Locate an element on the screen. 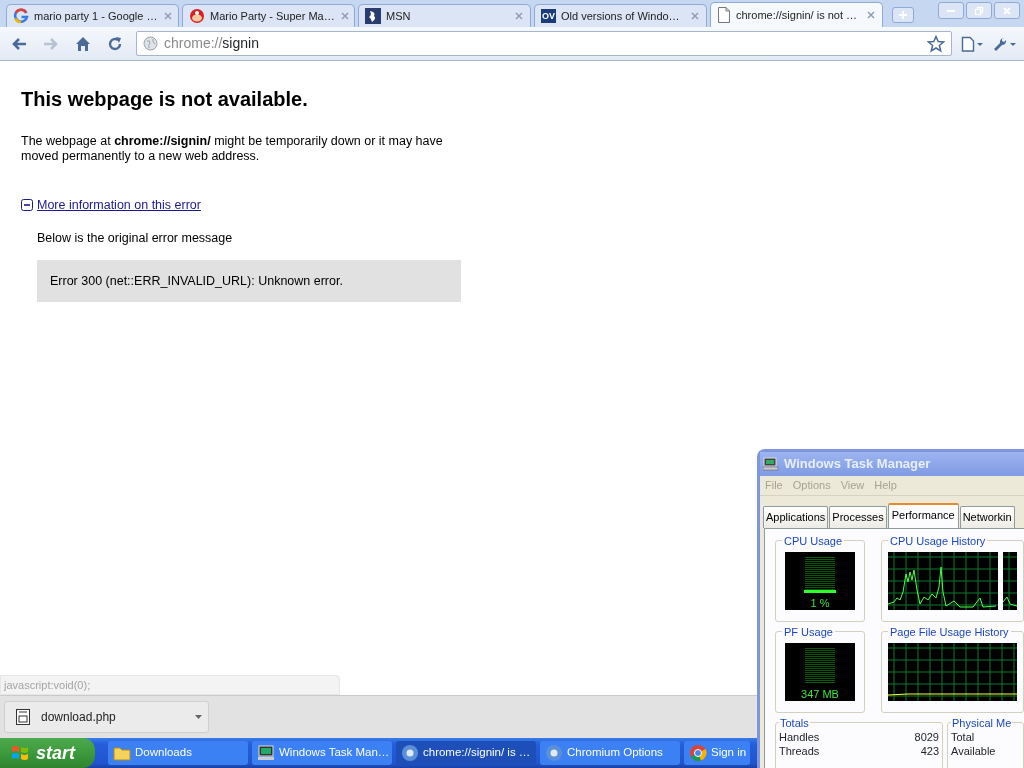 The image size is (1024, 768). group-label: Page File Usage History is located at coordinates (949, 631).